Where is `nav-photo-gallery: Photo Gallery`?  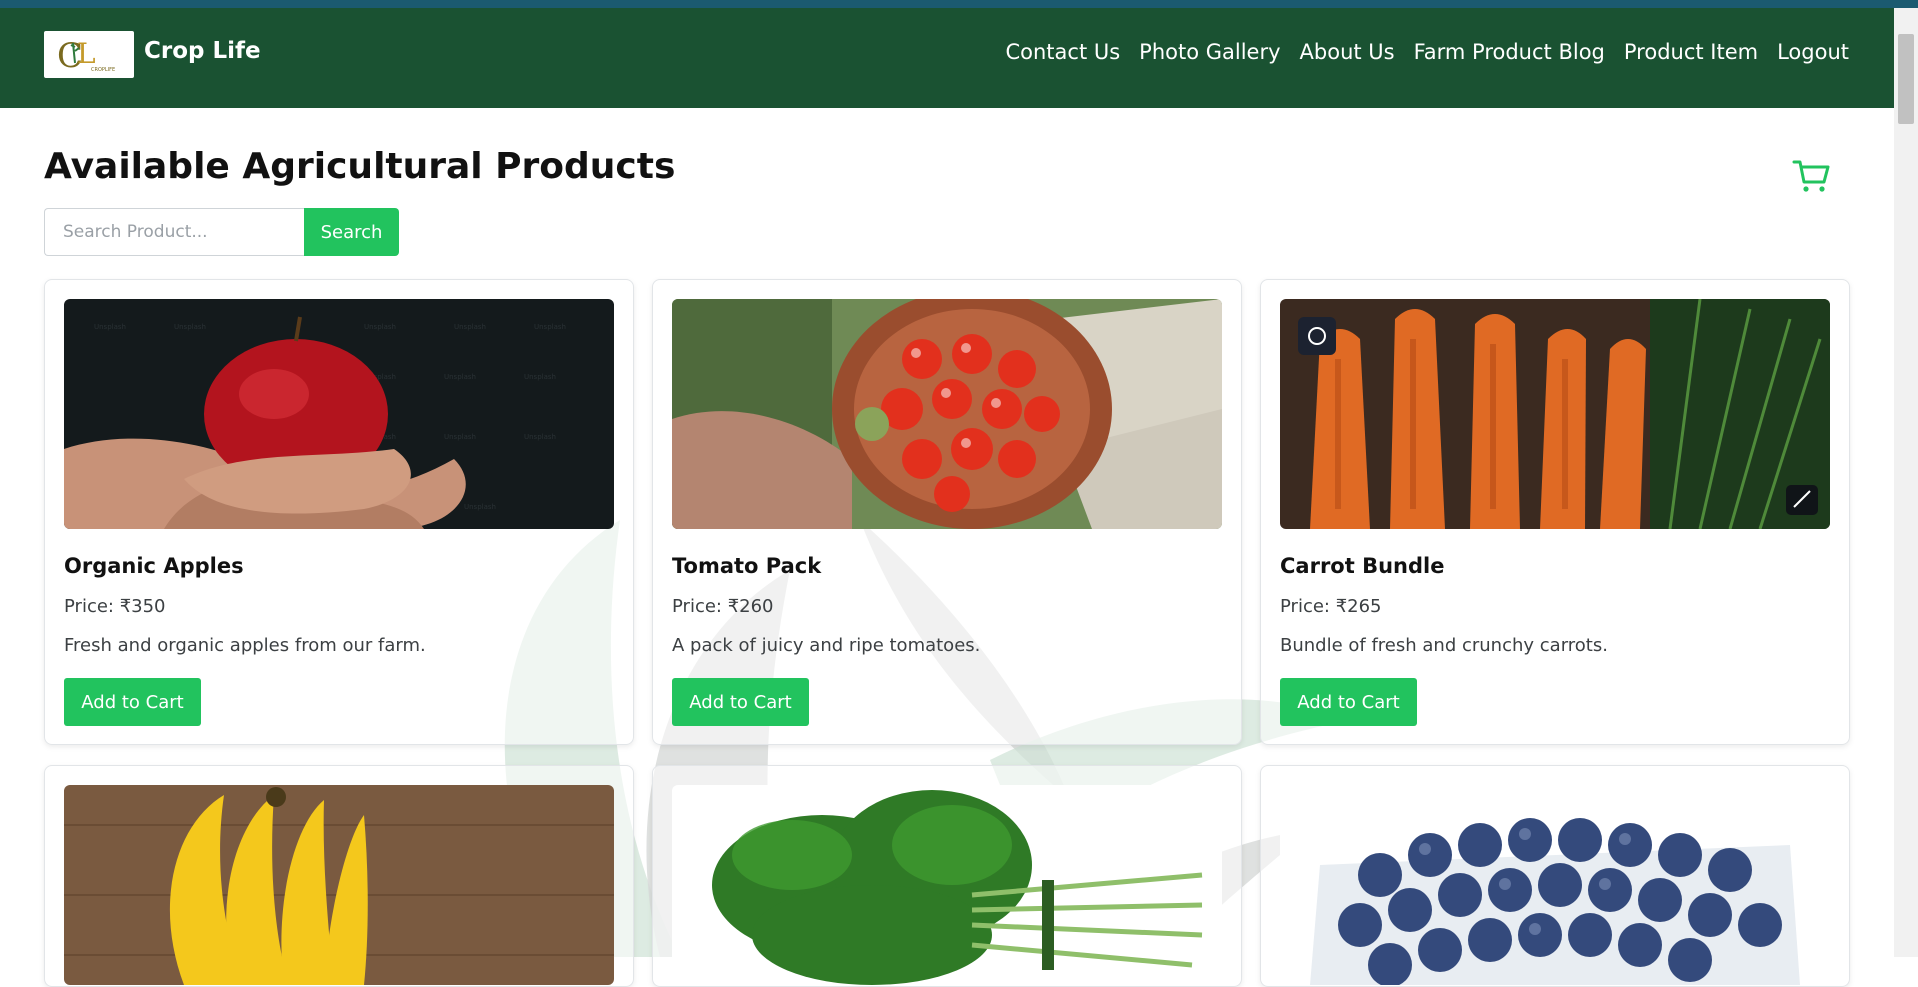 nav-photo-gallery: Photo Gallery is located at coordinates (1209, 52).